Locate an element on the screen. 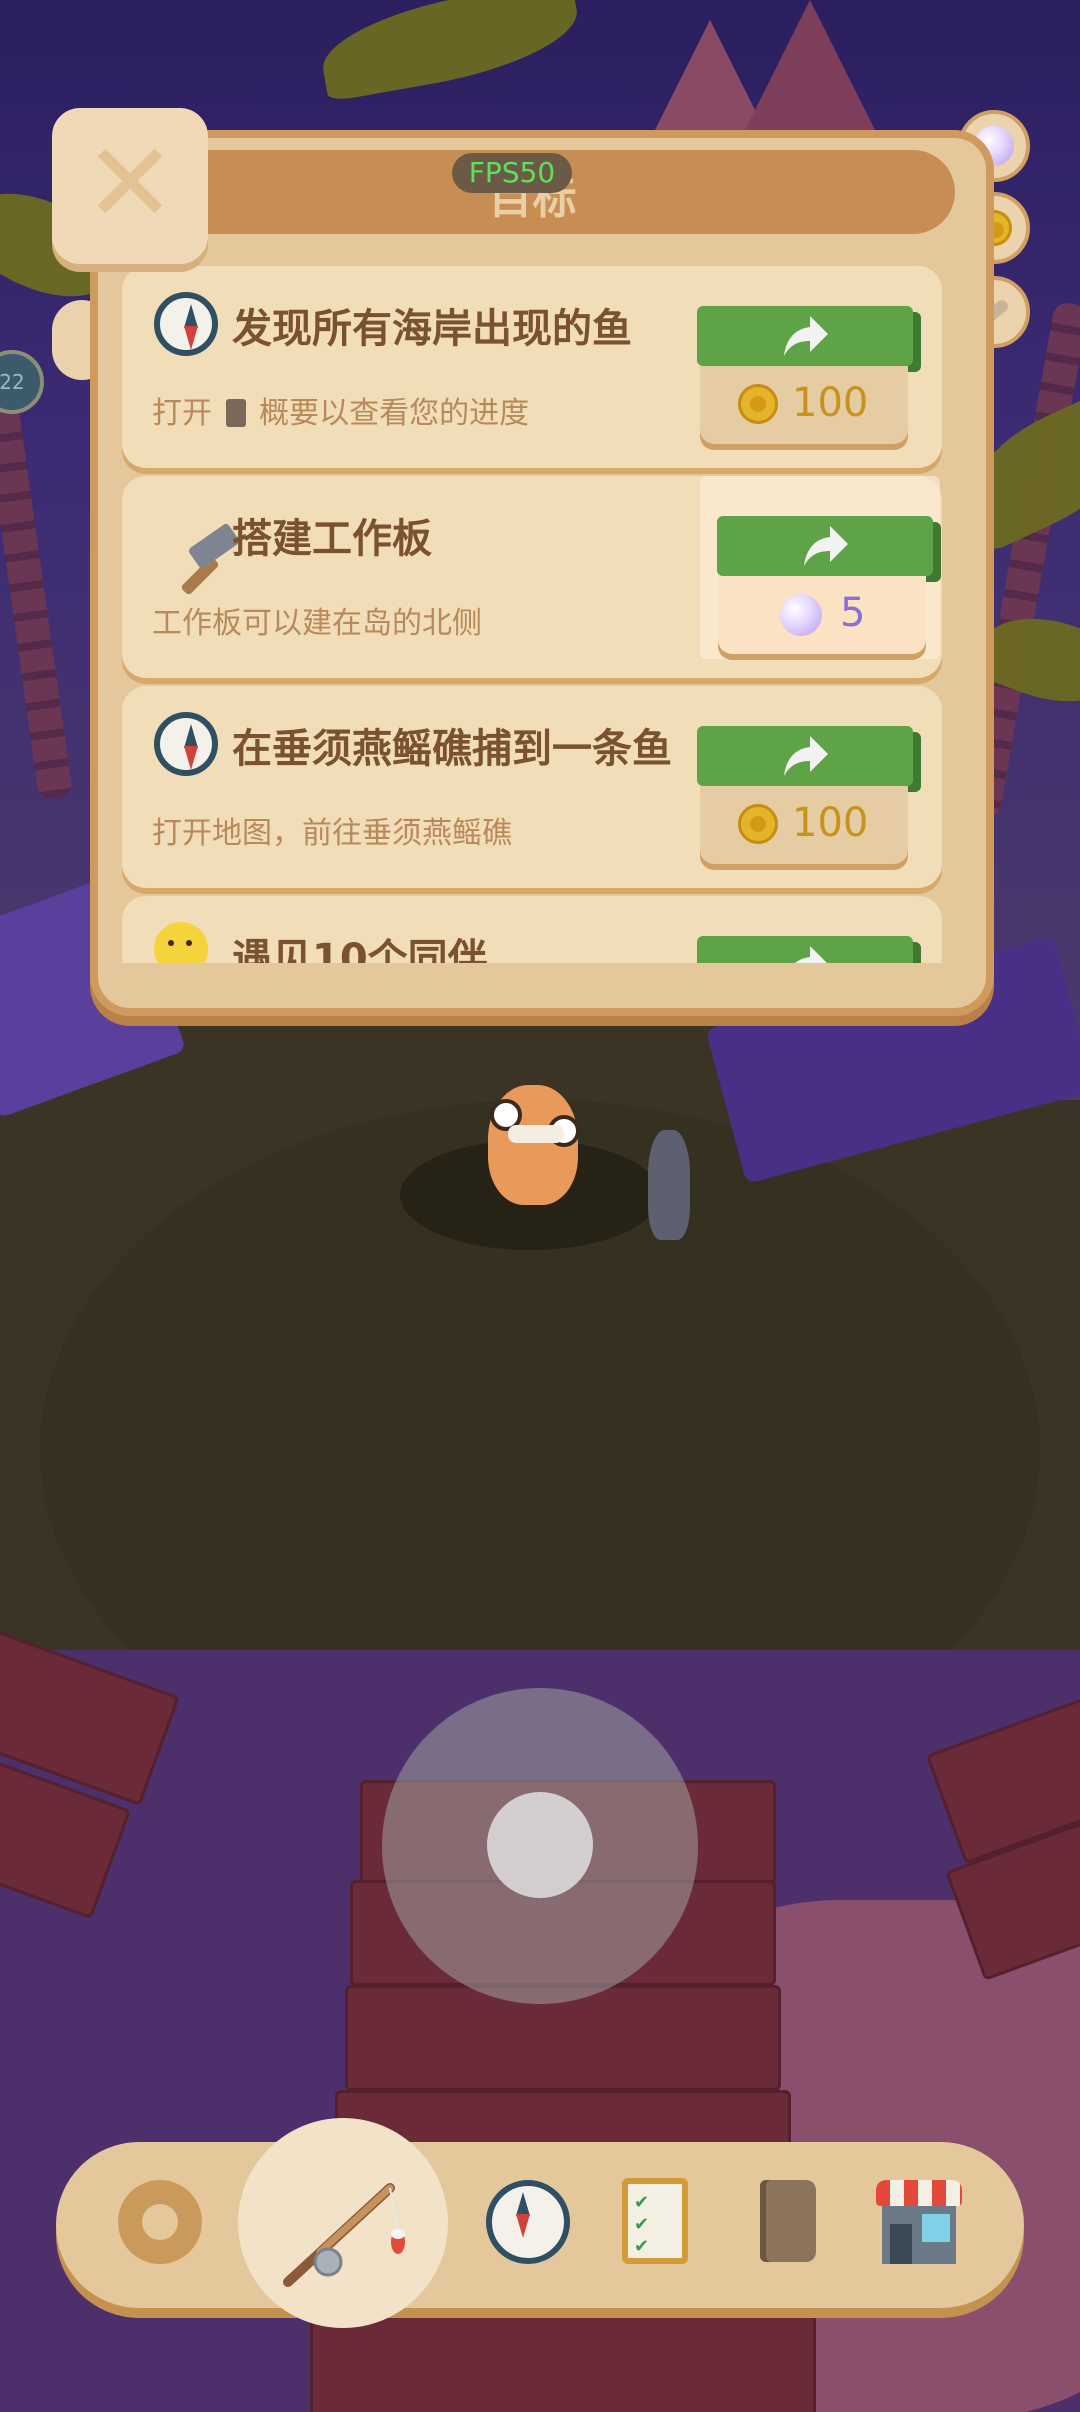  goal-description: 打开地图，前往垂须燕鳐礁 is located at coordinates (332, 833).